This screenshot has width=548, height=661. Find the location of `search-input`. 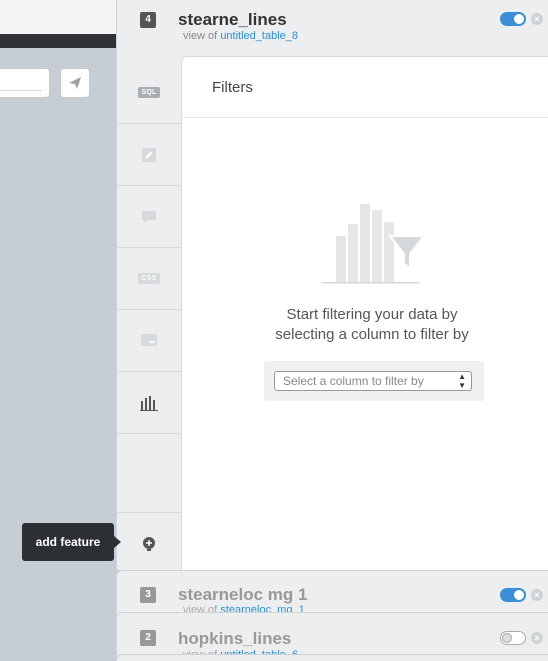

search-input is located at coordinates (25, 83).